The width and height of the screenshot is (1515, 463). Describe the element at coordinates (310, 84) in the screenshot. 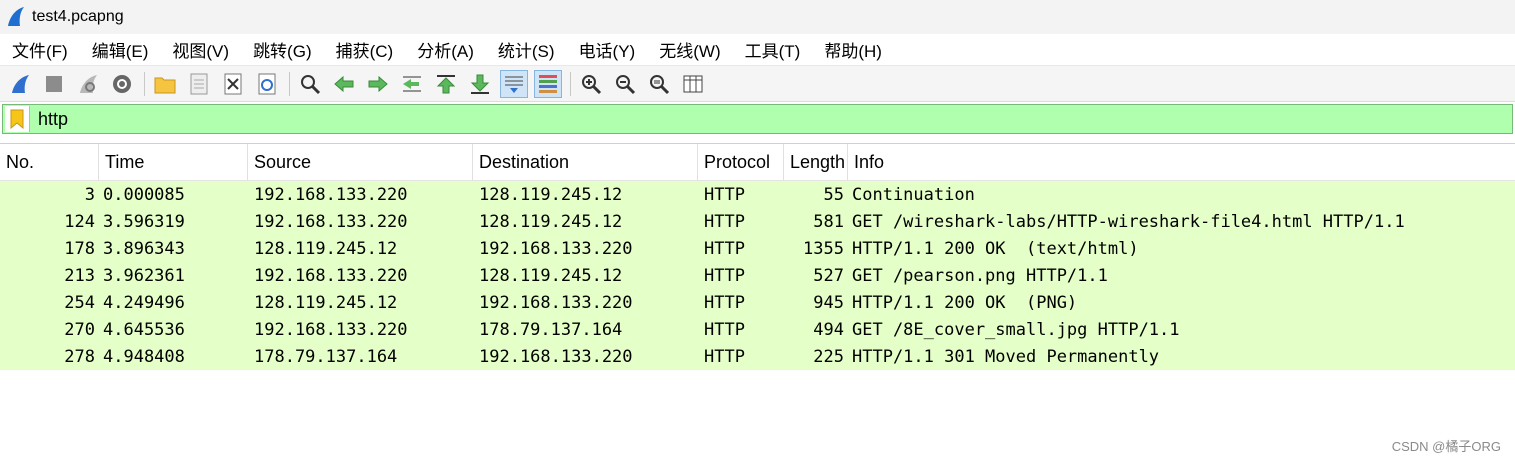

I see `find-packet-icon` at that location.